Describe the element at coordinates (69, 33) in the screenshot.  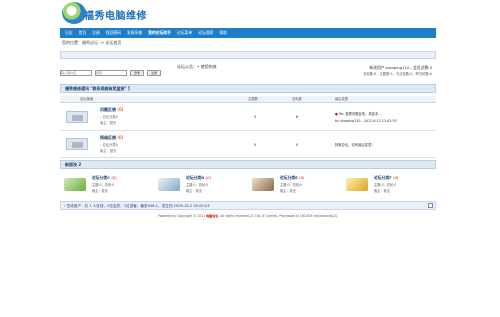
I see `nav-item: 日志` at that location.